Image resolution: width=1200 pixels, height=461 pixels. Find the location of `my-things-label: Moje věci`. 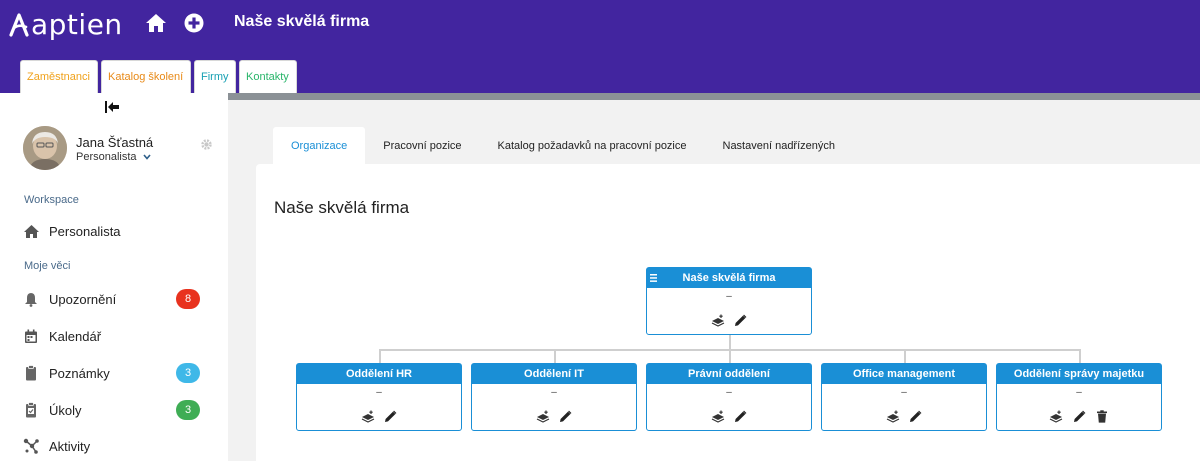

my-things-label: Moje věci is located at coordinates (47, 266).